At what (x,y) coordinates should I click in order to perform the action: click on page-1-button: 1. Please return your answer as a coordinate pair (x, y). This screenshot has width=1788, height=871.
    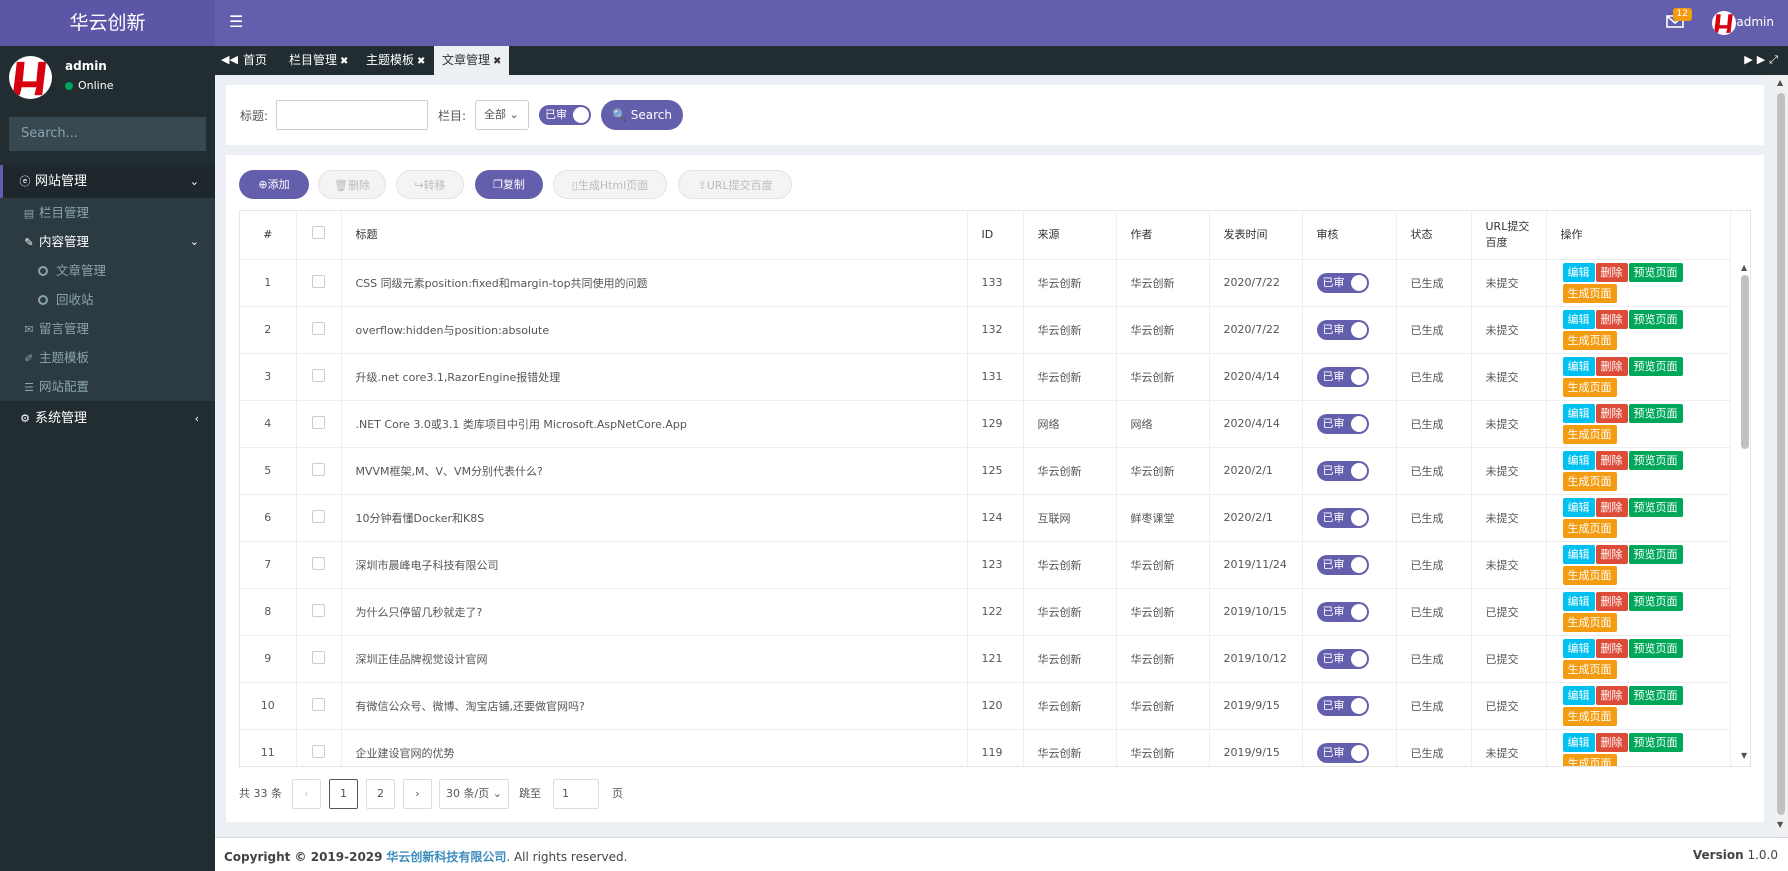
    Looking at the image, I should click on (343, 794).